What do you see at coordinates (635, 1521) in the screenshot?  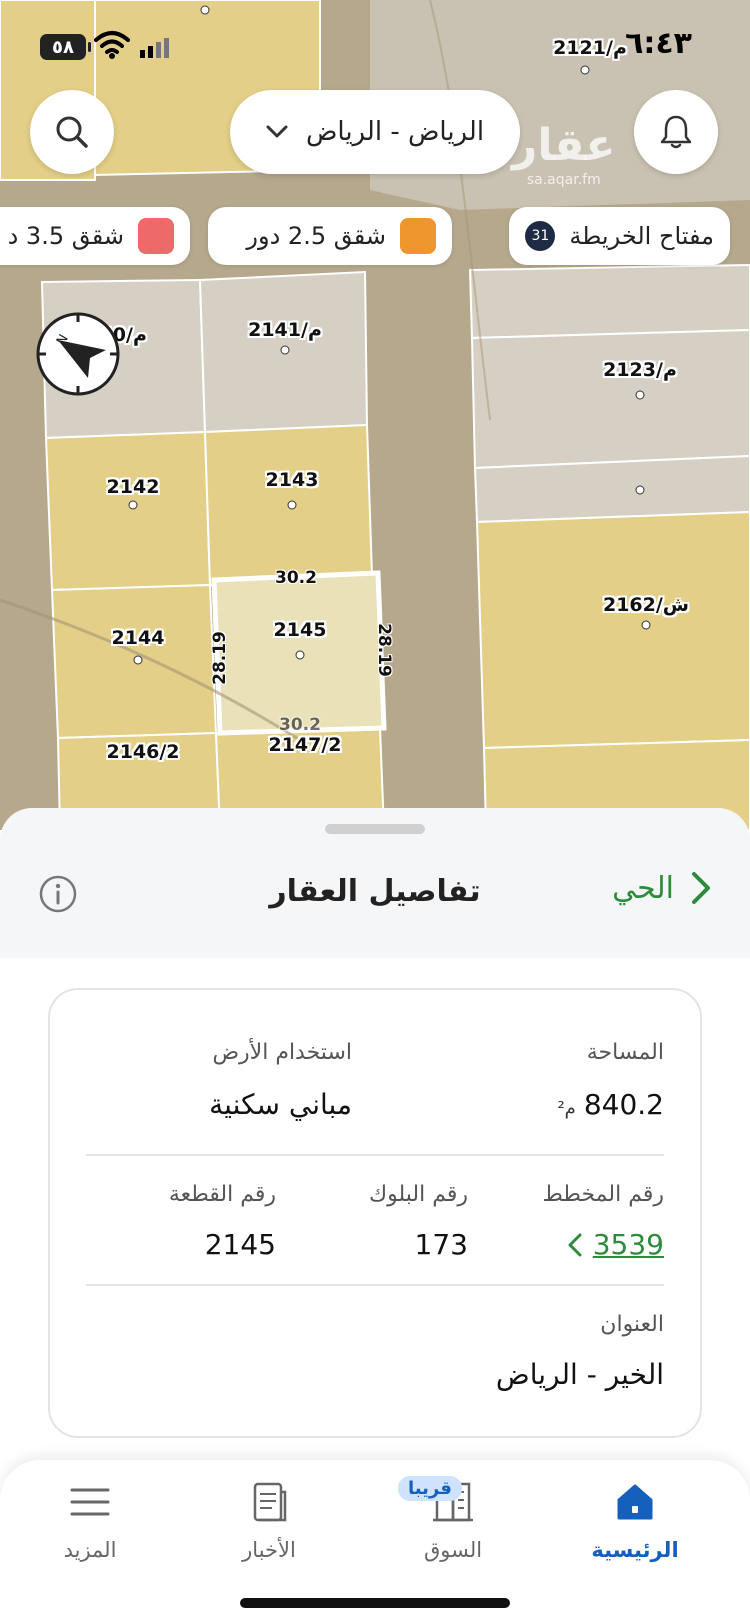 I see `tab-home: الرئيسية` at bounding box center [635, 1521].